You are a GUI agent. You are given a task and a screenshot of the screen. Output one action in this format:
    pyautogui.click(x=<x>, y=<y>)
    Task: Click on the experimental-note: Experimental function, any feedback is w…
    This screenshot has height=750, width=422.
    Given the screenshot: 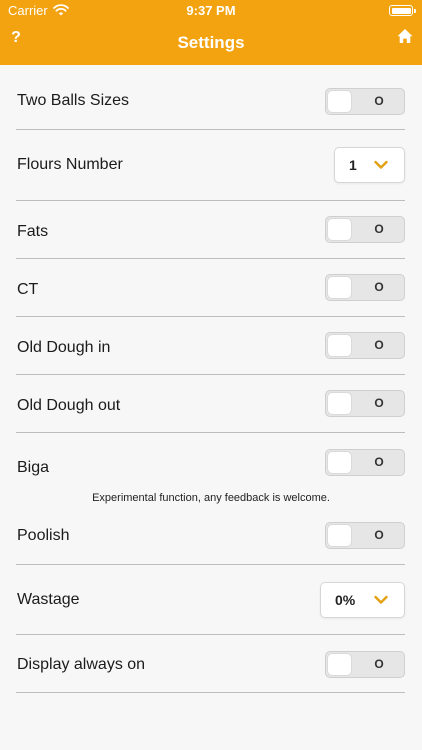 What is the action you would take?
    pyautogui.click(x=211, y=498)
    